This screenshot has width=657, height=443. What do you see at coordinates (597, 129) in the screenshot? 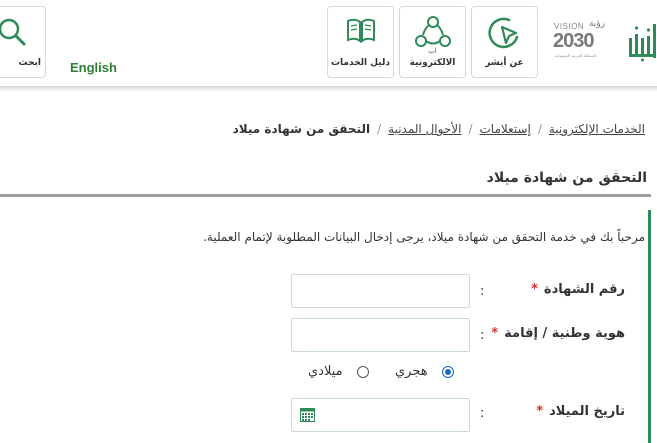
I see `breadcrumb-eservices: الخدمات الإلكترونية` at bounding box center [597, 129].